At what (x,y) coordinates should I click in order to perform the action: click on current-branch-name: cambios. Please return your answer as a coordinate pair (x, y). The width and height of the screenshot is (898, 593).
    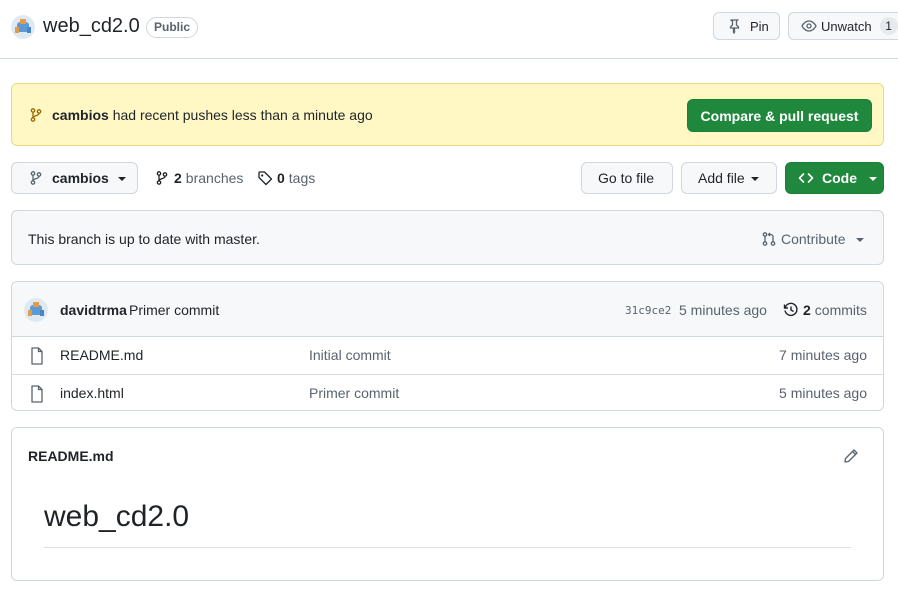
    Looking at the image, I should click on (80, 178).